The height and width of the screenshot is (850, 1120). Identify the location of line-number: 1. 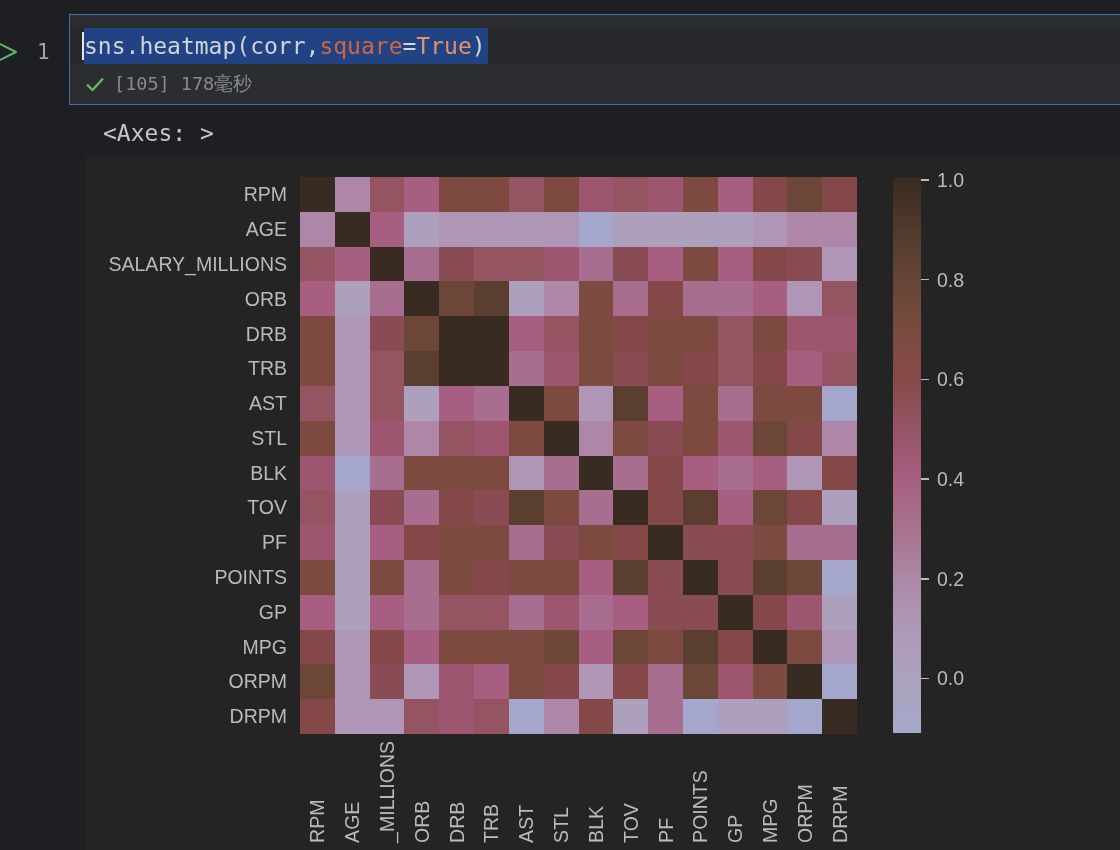
(43, 52).